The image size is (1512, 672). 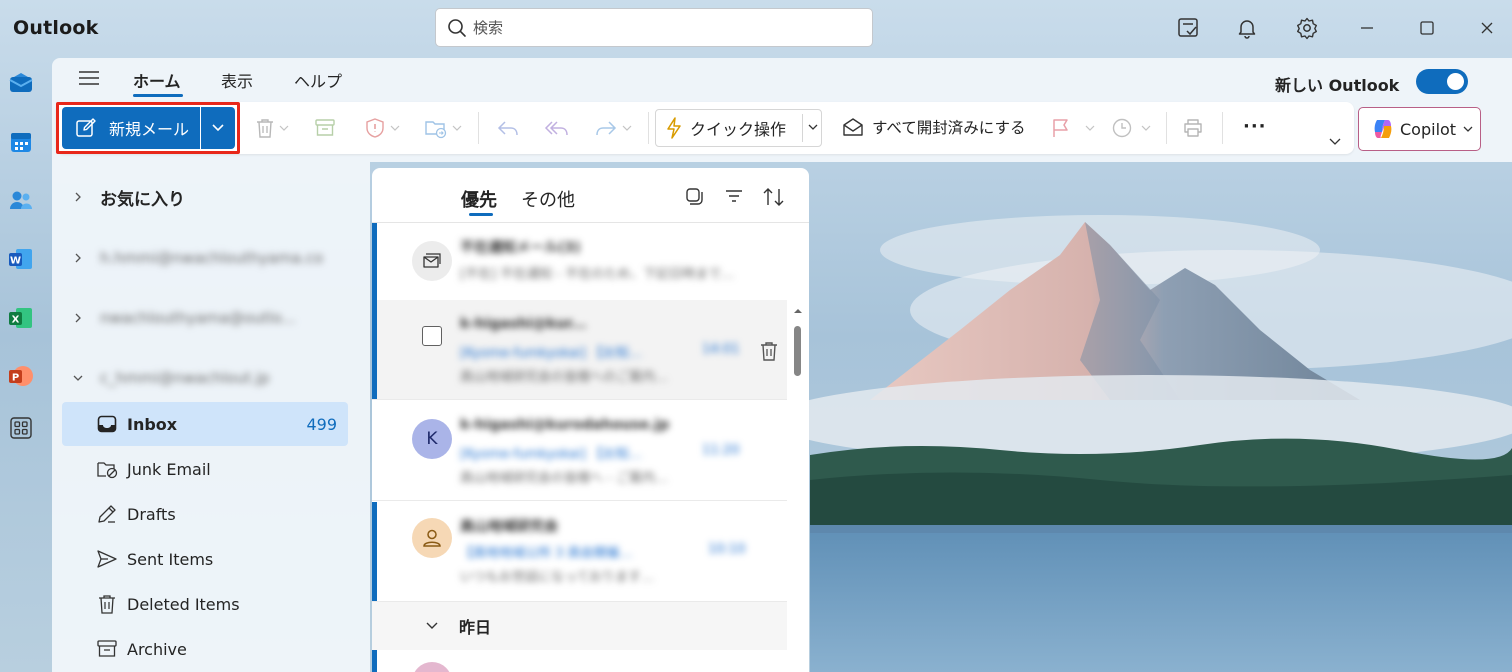 I want to click on folder-label: Deleted Items, so click(x=183, y=604).